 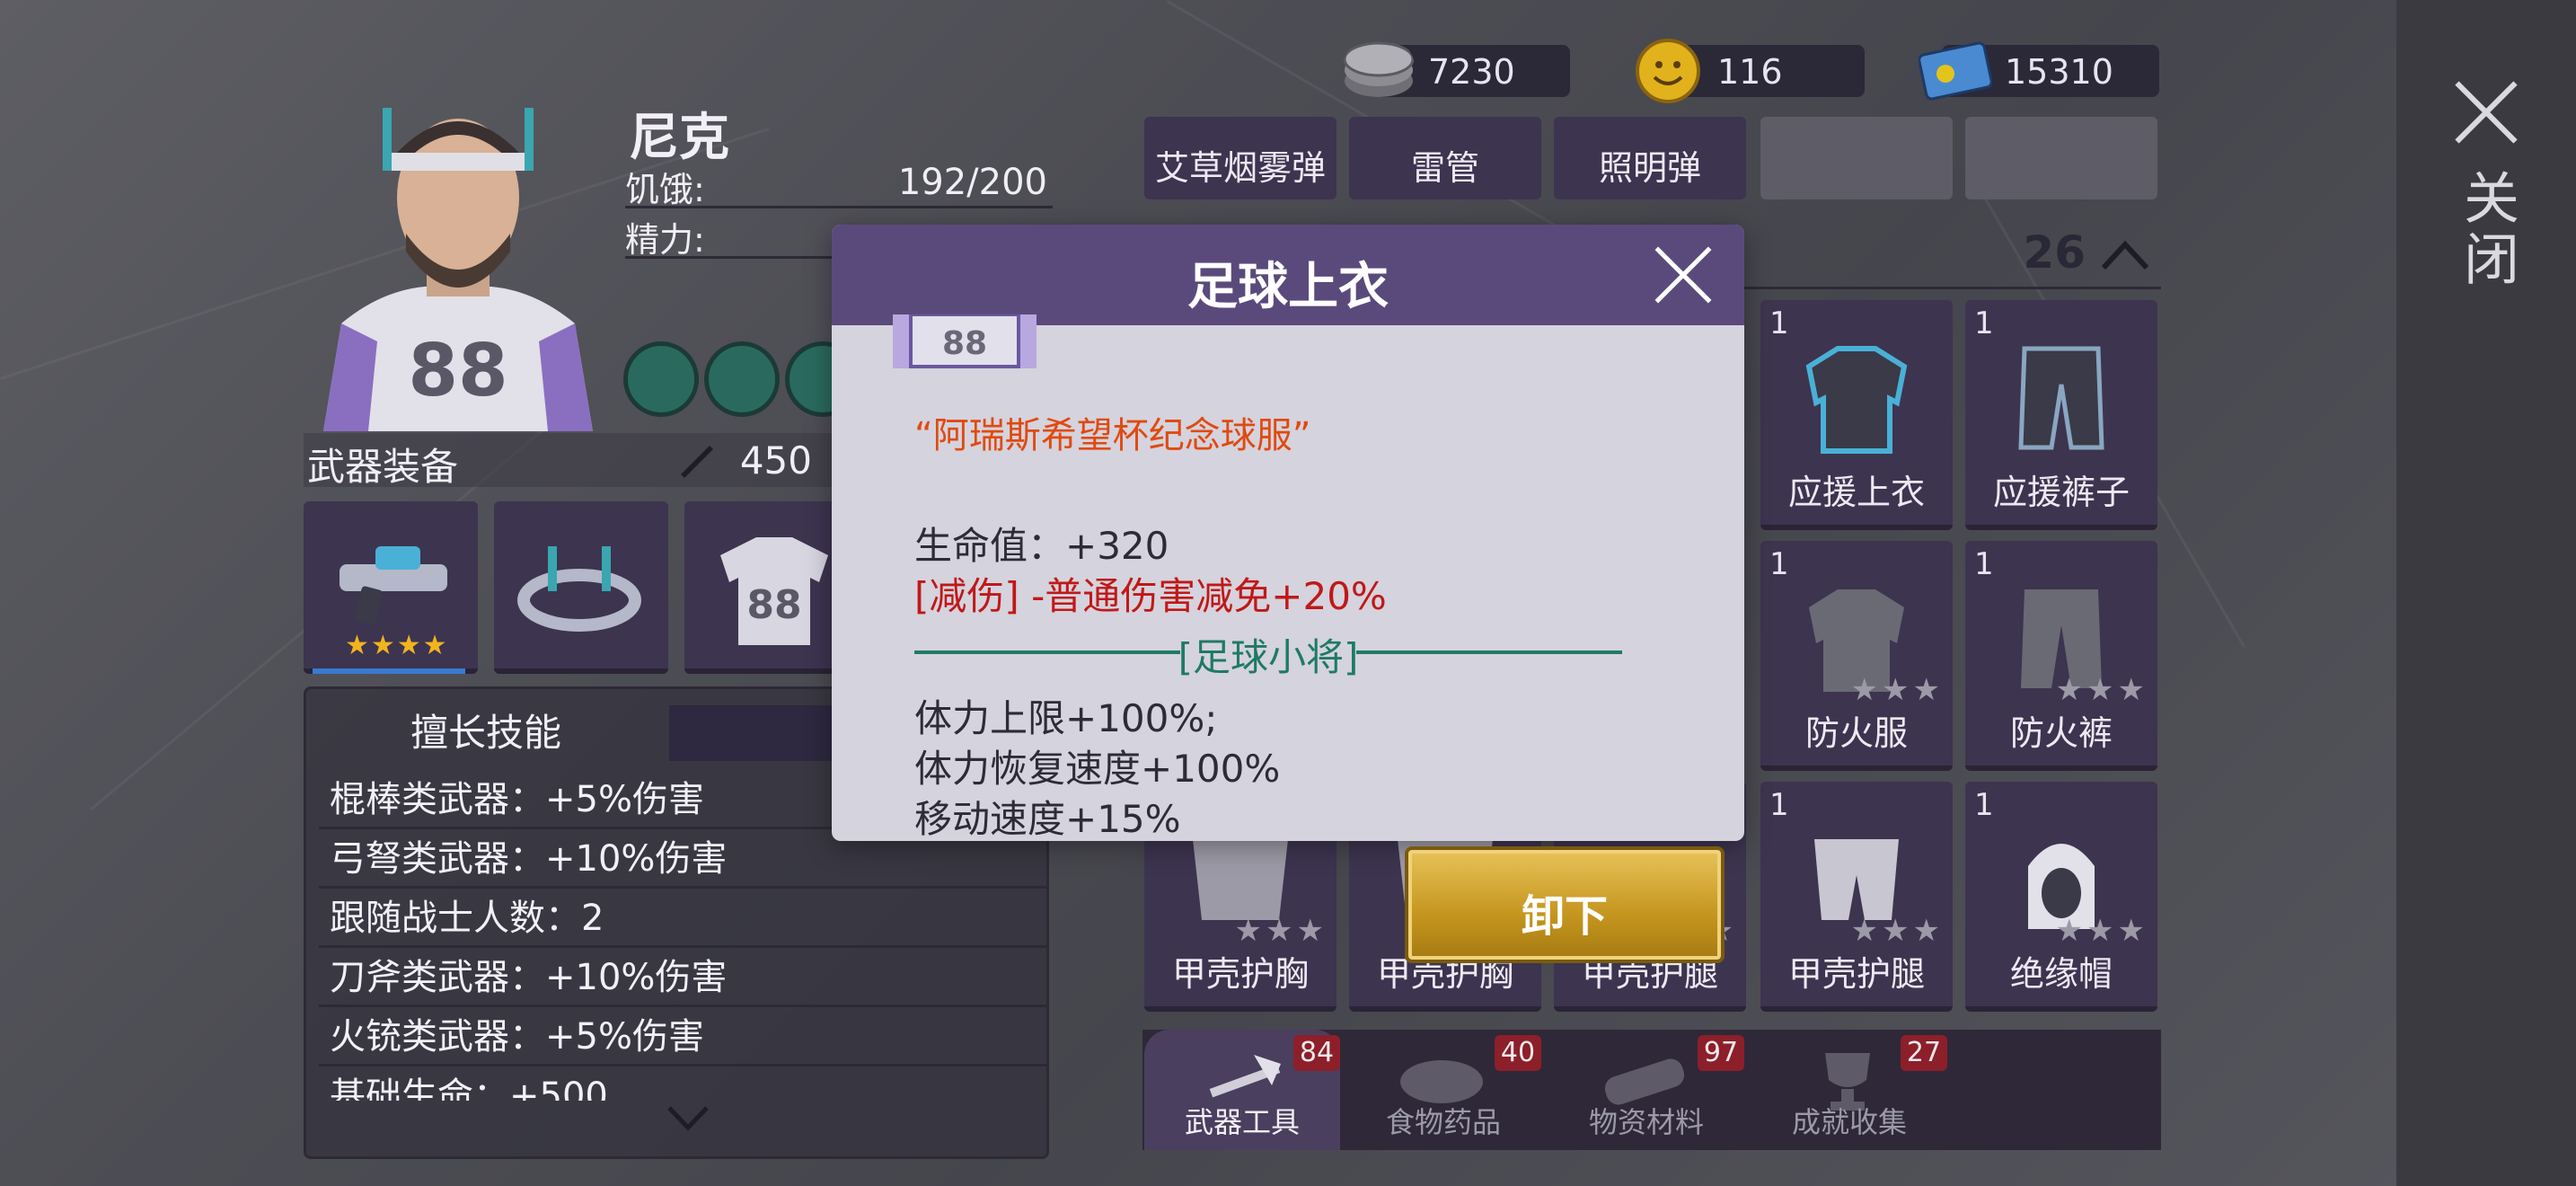 I want to click on ticket-icon, so click(x=1955, y=71).